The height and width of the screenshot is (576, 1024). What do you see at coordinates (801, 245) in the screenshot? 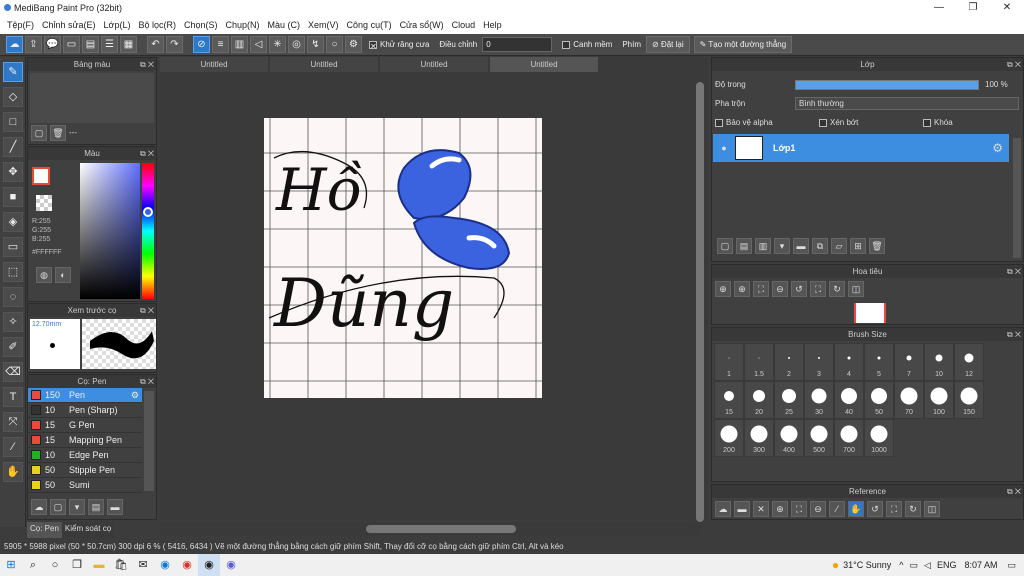
I see `layer-folder-icon: ▬` at bounding box center [801, 245].